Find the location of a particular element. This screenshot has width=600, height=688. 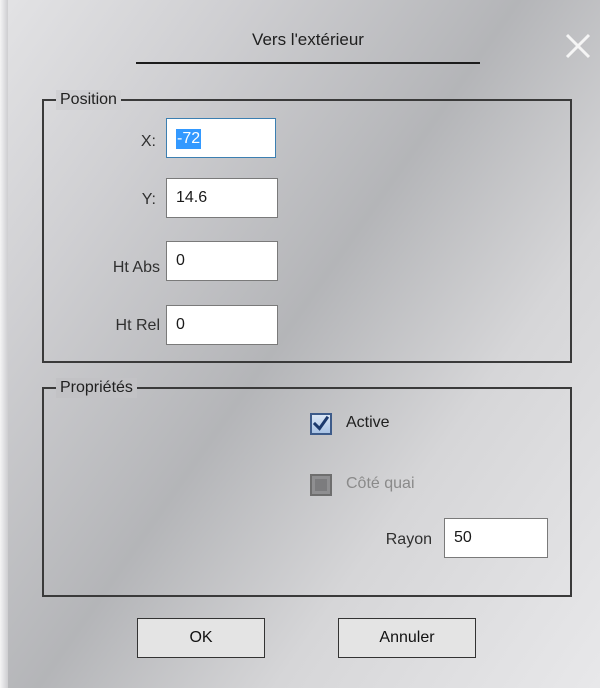

active-checkbox is located at coordinates (321, 424).